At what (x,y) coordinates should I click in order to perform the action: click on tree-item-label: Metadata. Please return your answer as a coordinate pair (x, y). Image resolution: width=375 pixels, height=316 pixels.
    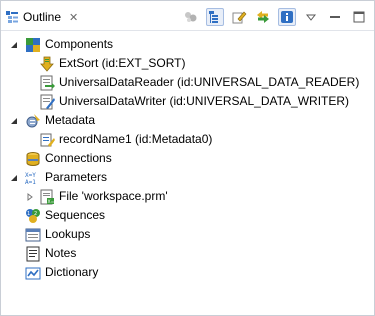
    Looking at the image, I should click on (70, 120).